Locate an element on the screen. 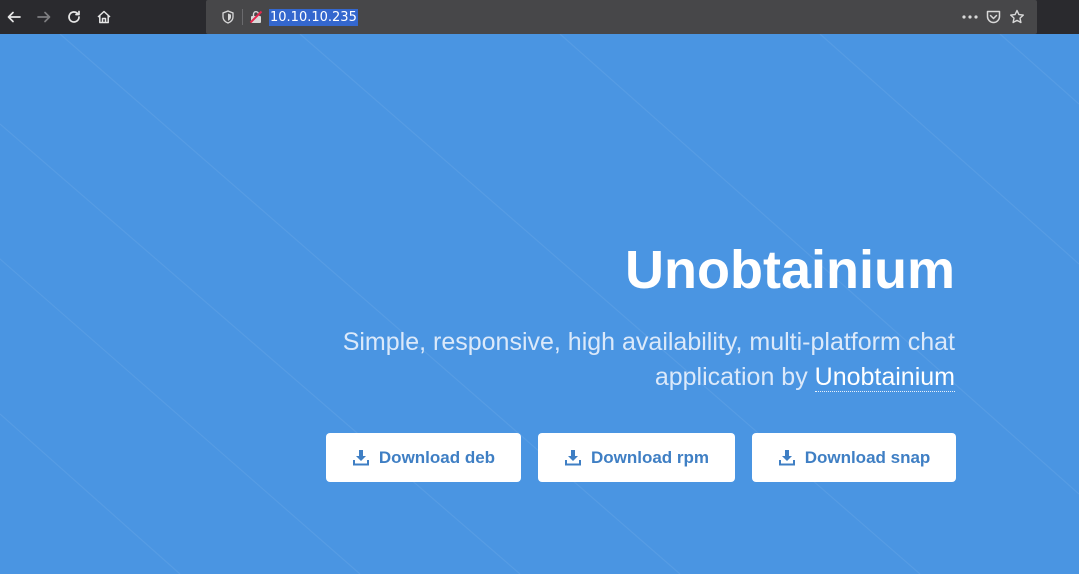 Image resolution: width=1079 pixels, height=574 pixels. back-button is located at coordinates (14, 17).